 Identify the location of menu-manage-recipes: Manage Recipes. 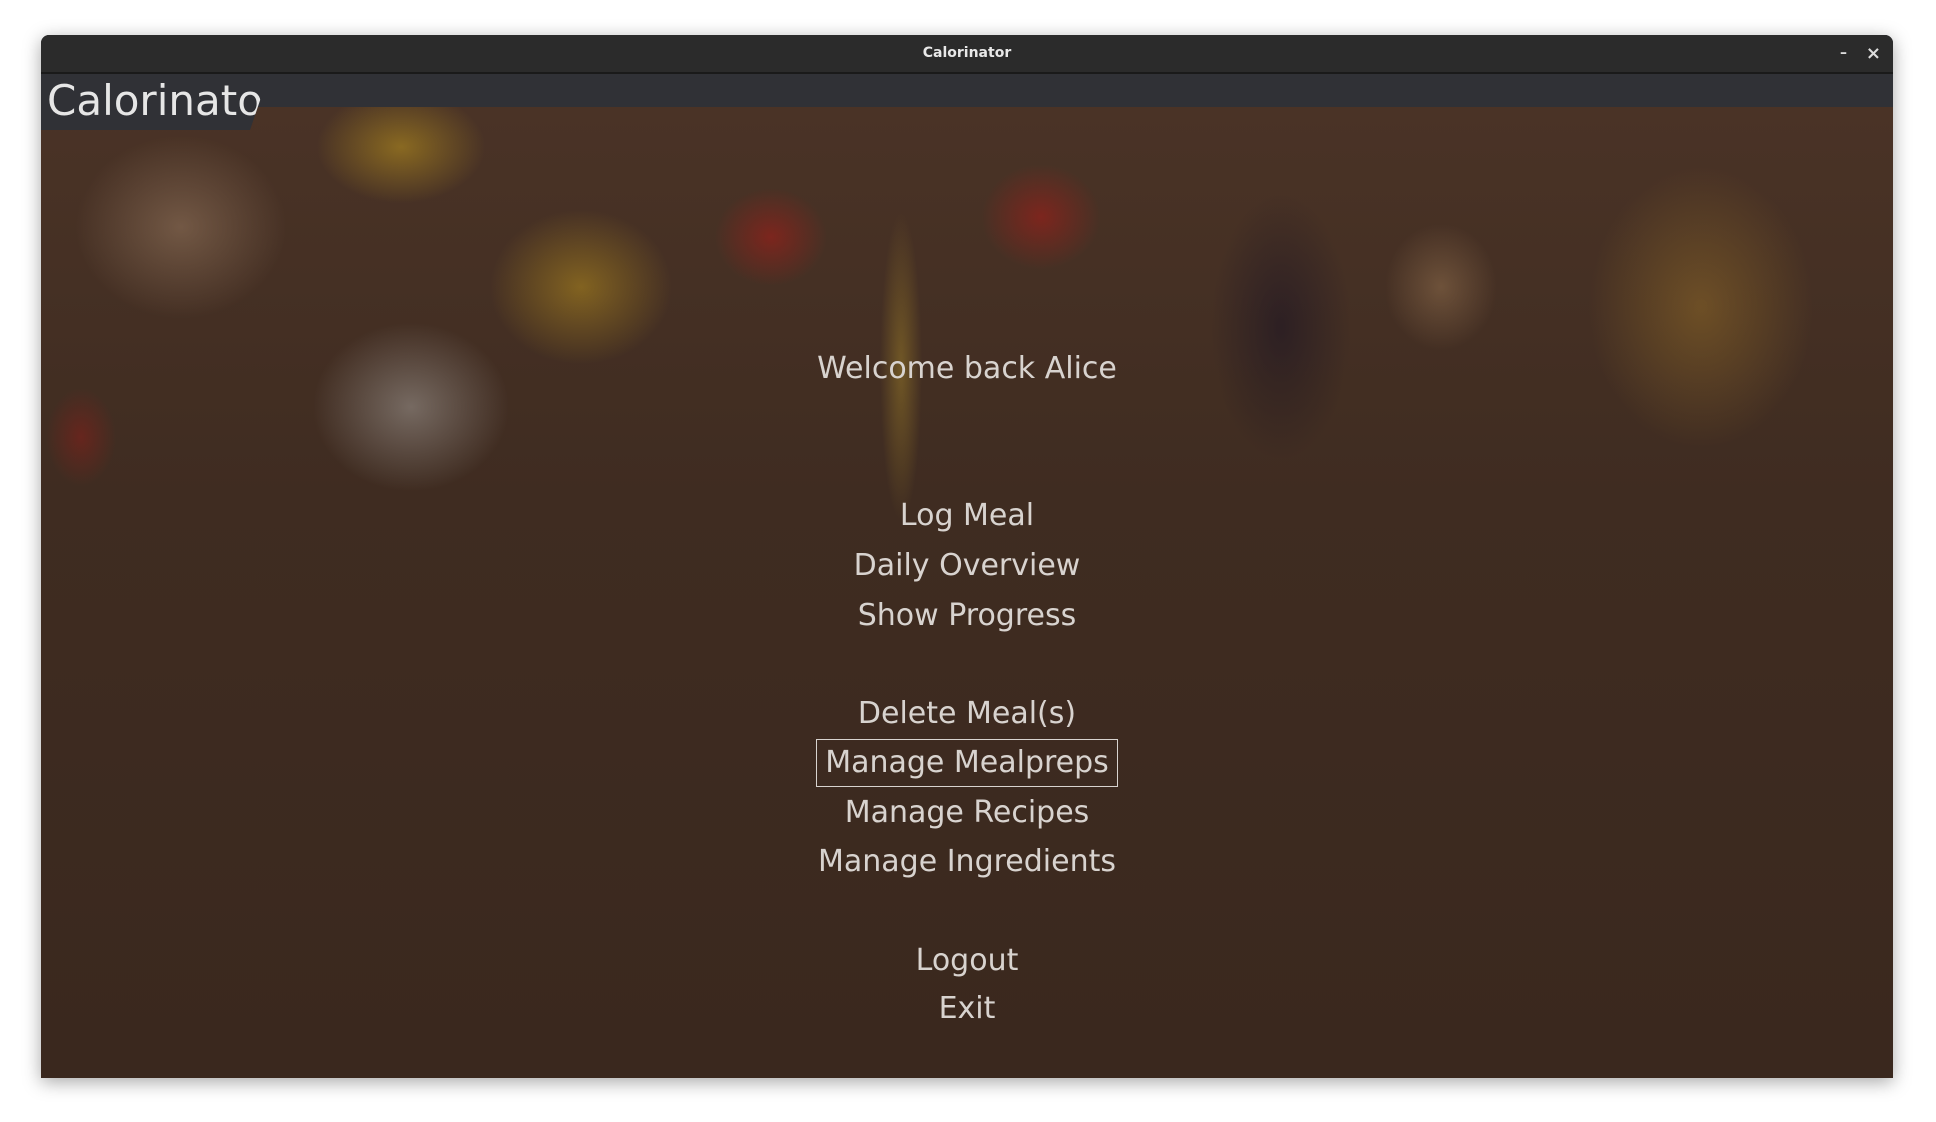
(967, 813).